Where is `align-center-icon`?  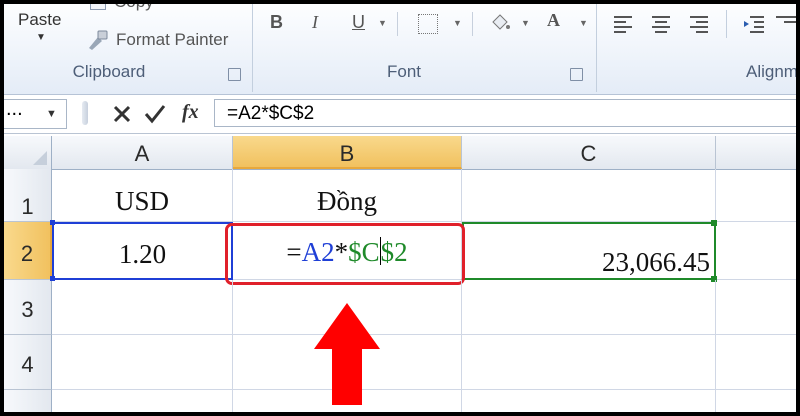
align-center-icon is located at coordinates (661, 24).